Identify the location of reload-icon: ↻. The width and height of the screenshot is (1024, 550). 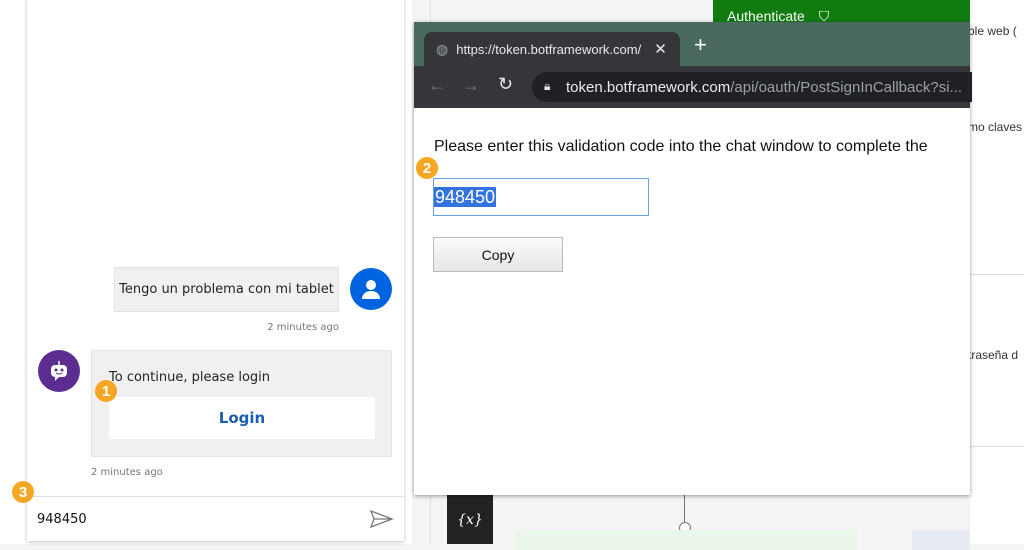
(505, 84).